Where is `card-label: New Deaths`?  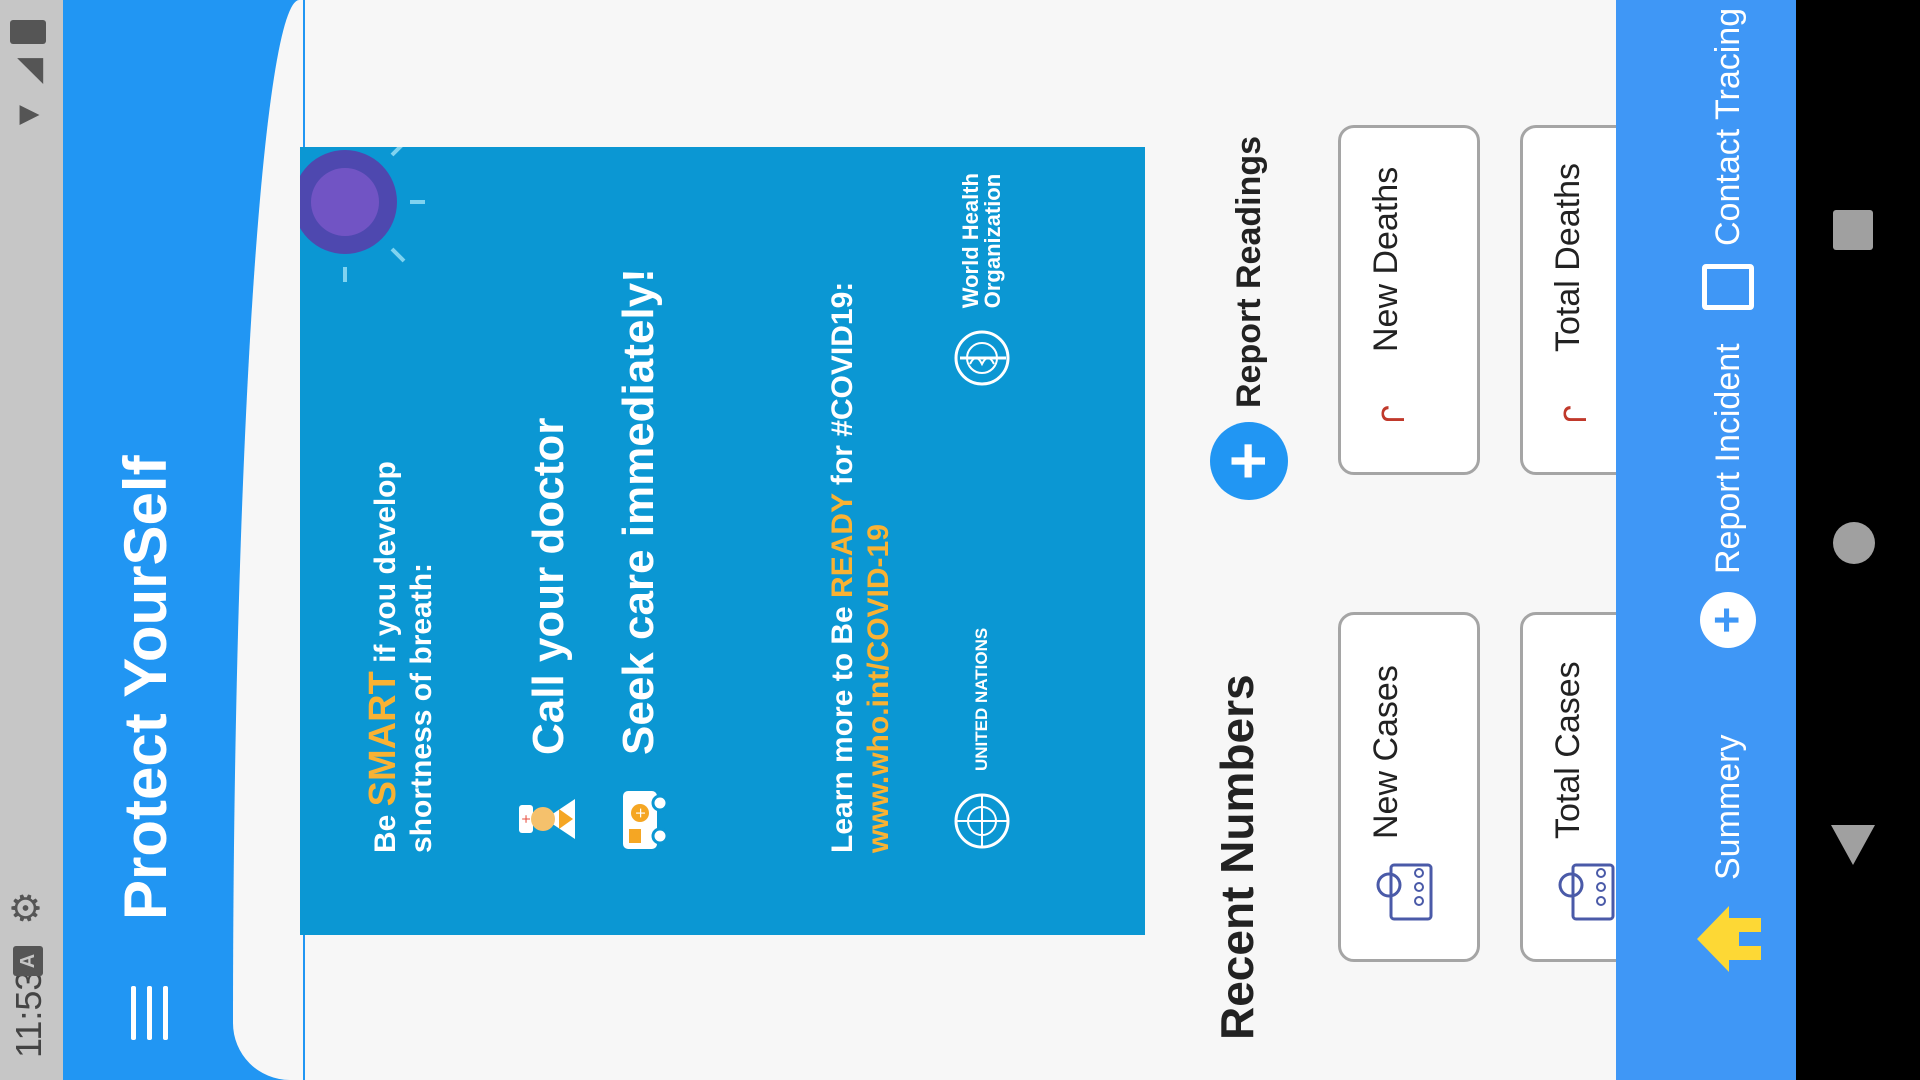 card-label: New Deaths is located at coordinates (1386, 259).